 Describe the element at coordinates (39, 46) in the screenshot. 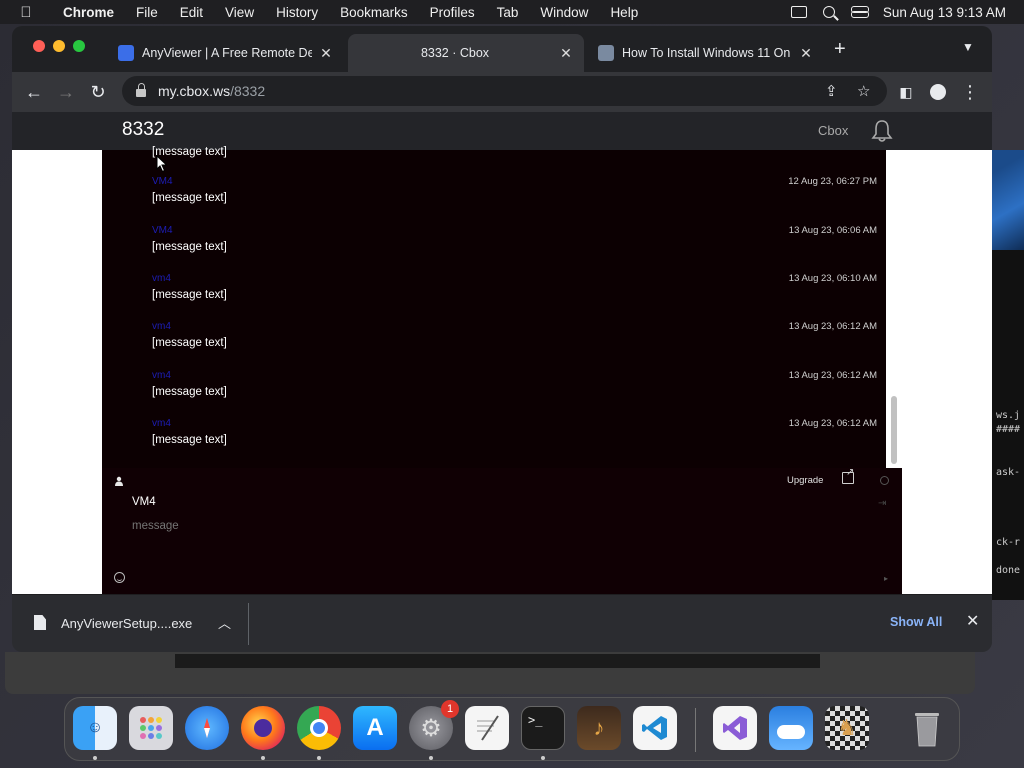

I see `close-window-button` at that location.